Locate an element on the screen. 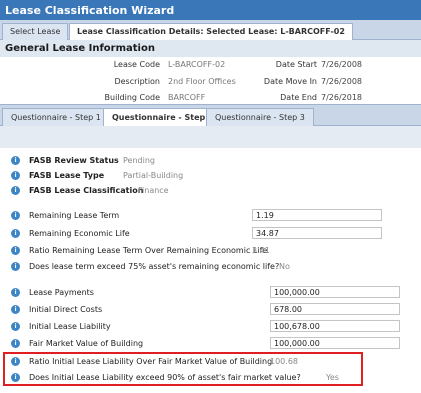 The image size is (421, 393). row-initial-lease-liability: i Initial Lease Liability 100,678.00 is located at coordinates (210, 327).